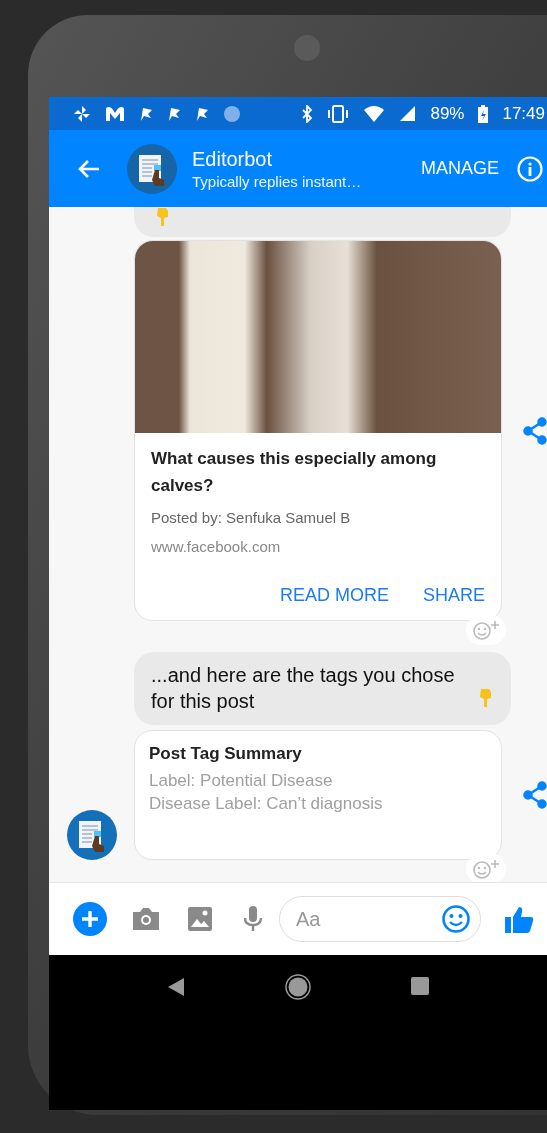 The height and width of the screenshot is (1133, 547). I want to click on plus-button-icon, so click(90, 919).